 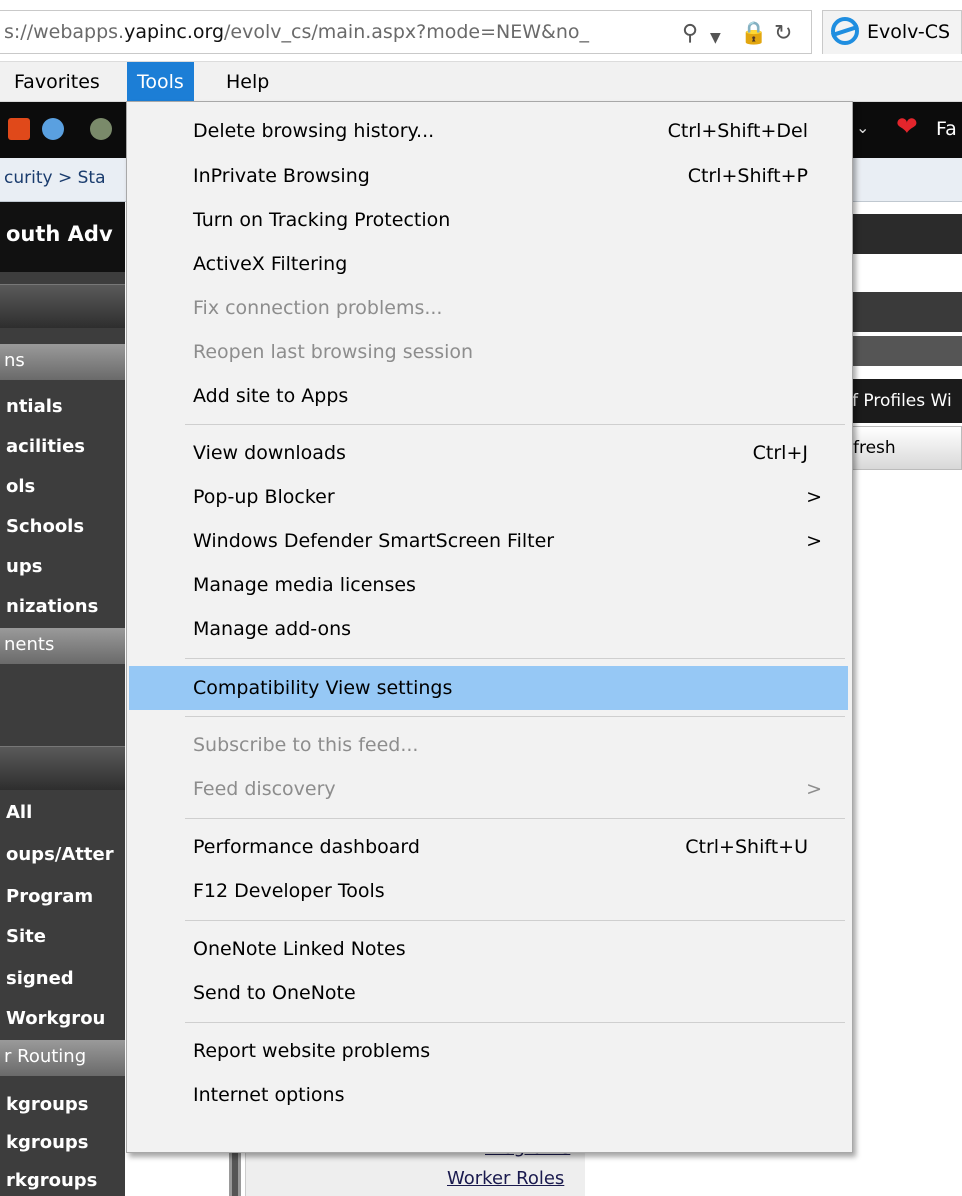 I want to click on menu-item-view-downloads: View downloads Ctrl+J, so click(x=488, y=453).